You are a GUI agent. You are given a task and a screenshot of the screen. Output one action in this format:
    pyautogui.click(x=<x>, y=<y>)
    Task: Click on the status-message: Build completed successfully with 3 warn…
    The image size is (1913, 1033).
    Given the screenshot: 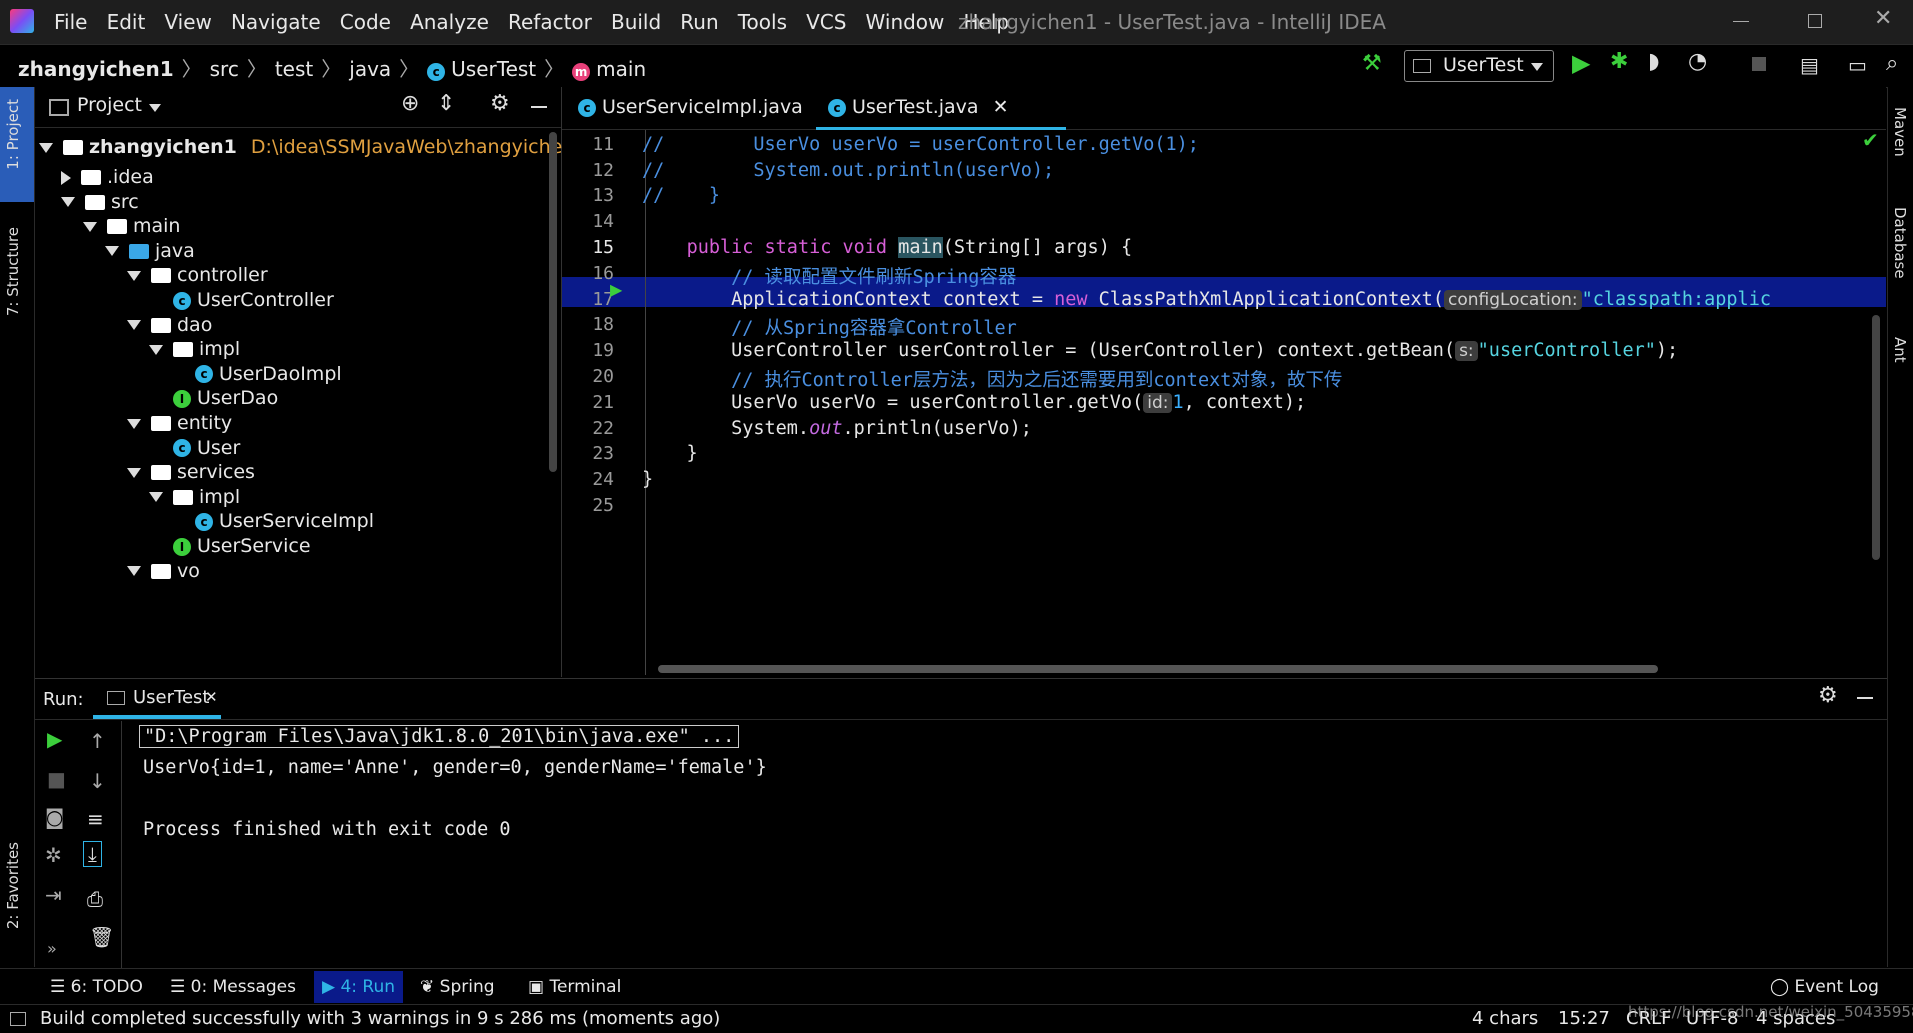 What is the action you would take?
    pyautogui.click(x=380, y=1018)
    